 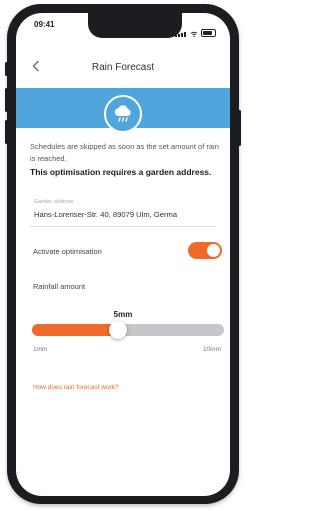 What do you see at coordinates (123, 67) in the screenshot?
I see `page-title: Rain Forecast` at bounding box center [123, 67].